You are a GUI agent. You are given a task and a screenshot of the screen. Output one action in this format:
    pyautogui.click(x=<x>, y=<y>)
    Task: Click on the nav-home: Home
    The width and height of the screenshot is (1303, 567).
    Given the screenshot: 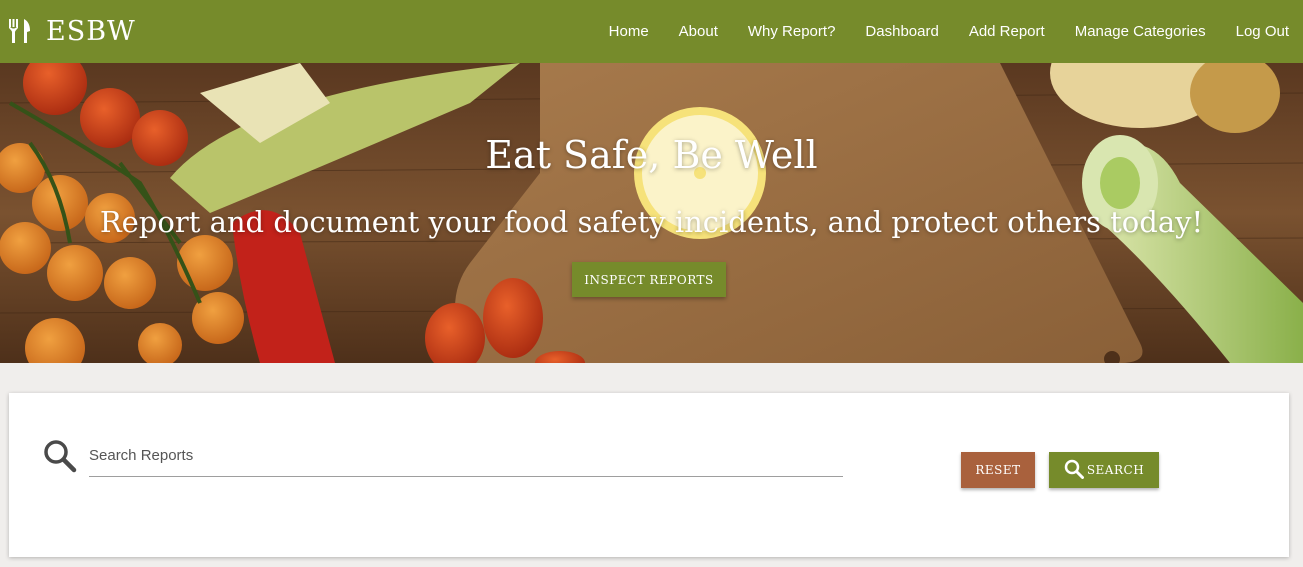 What is the action you would take?
    pyautogui.click(x=629, y=31)
    